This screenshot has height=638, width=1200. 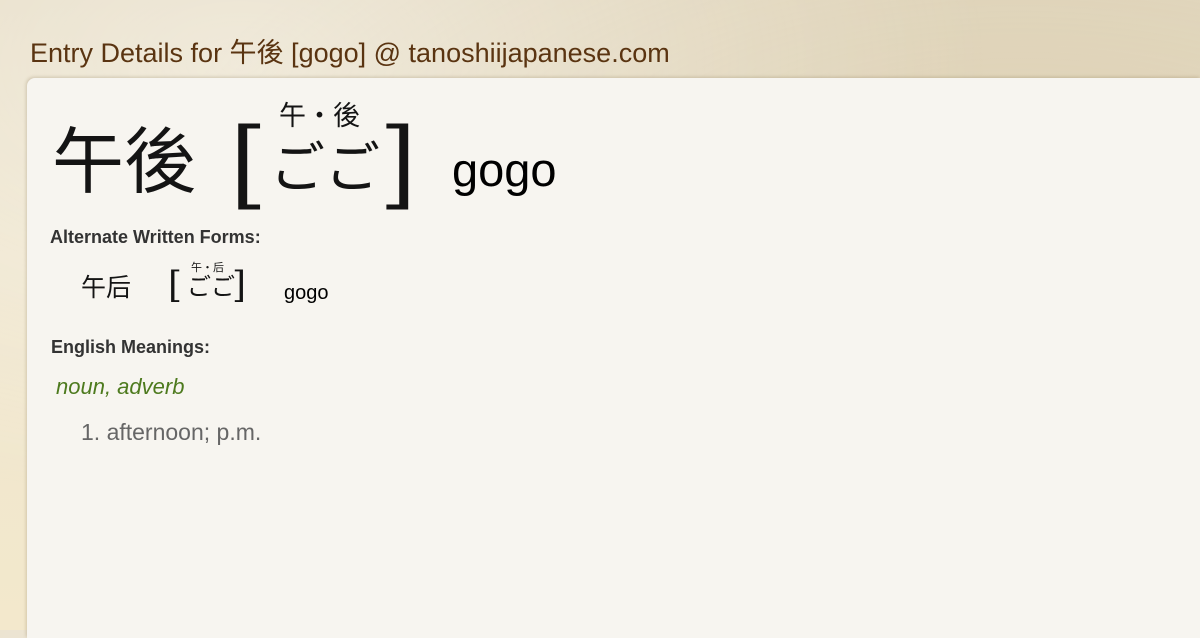 What do you see at coordinates (155, 237) in the screenshot?
I see `alternate-forms-label: Alternate Written Forms:` at bounding box center [155, 237].